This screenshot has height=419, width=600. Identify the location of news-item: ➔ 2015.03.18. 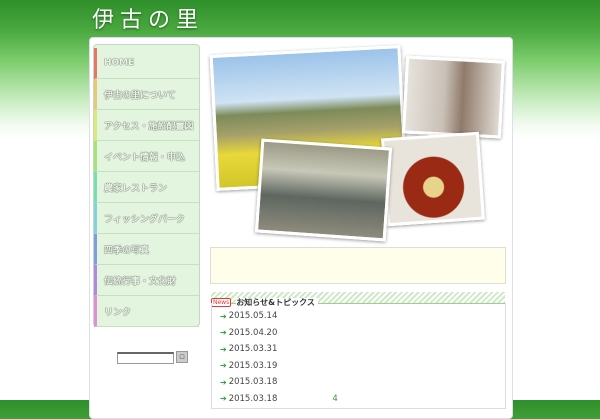
(358, 382).